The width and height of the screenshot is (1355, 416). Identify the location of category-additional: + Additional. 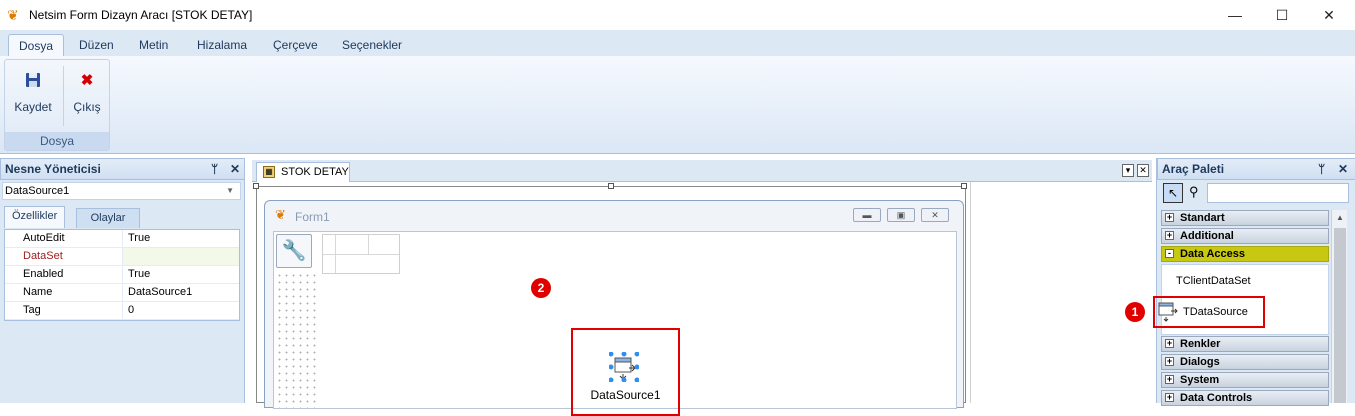
(1245, 236).